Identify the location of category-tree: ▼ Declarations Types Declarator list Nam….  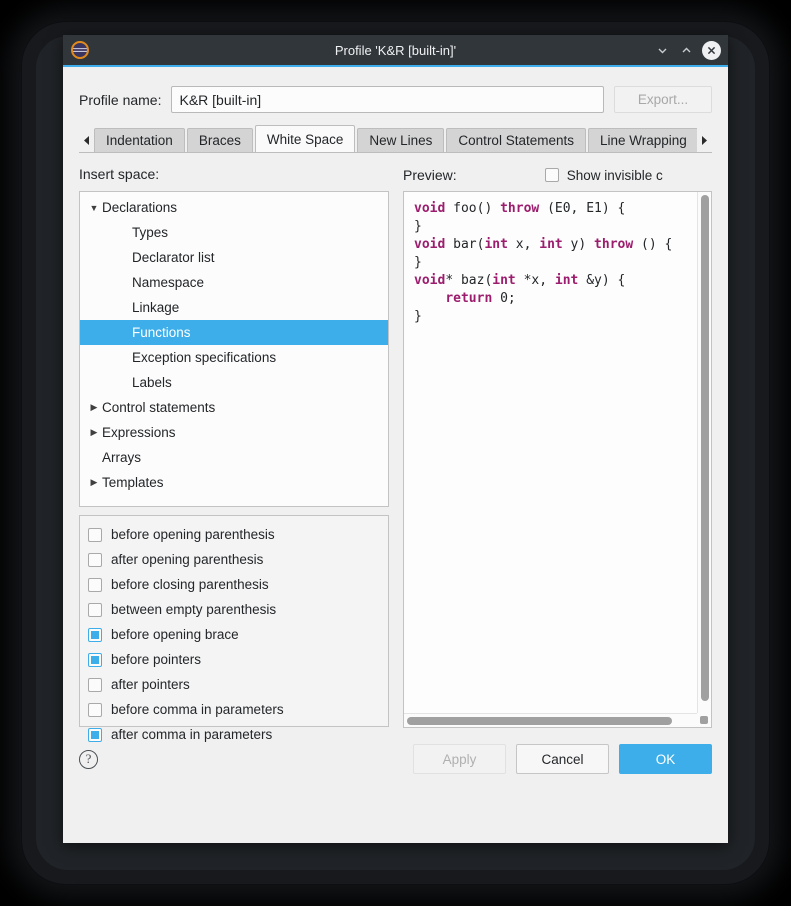
(234, 349).